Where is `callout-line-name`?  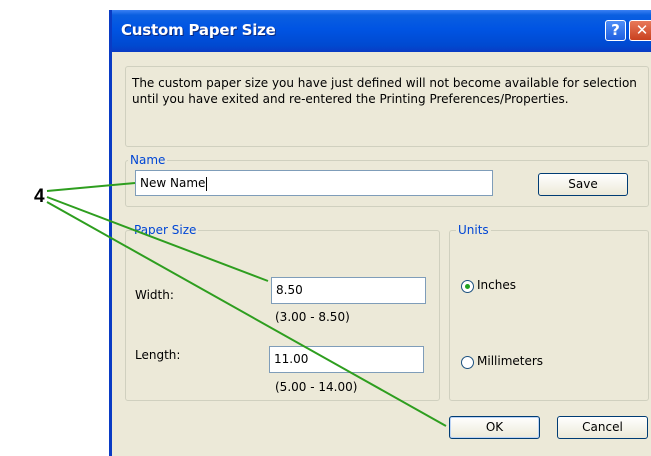
callout-line-name is located at coordinates (91, 187).